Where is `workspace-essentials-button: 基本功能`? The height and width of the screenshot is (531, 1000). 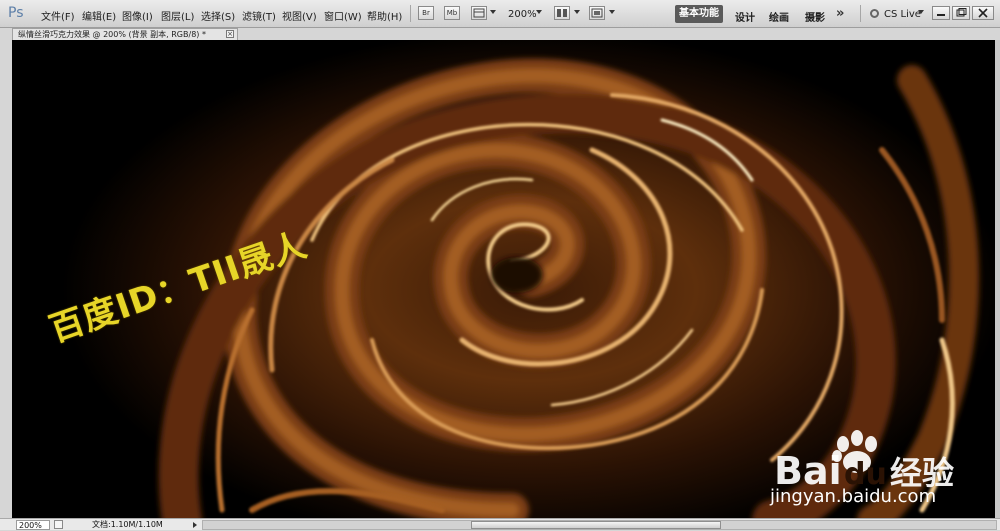
workspace-essentials-button: 基本功能 is located at coordinates (699, 14).